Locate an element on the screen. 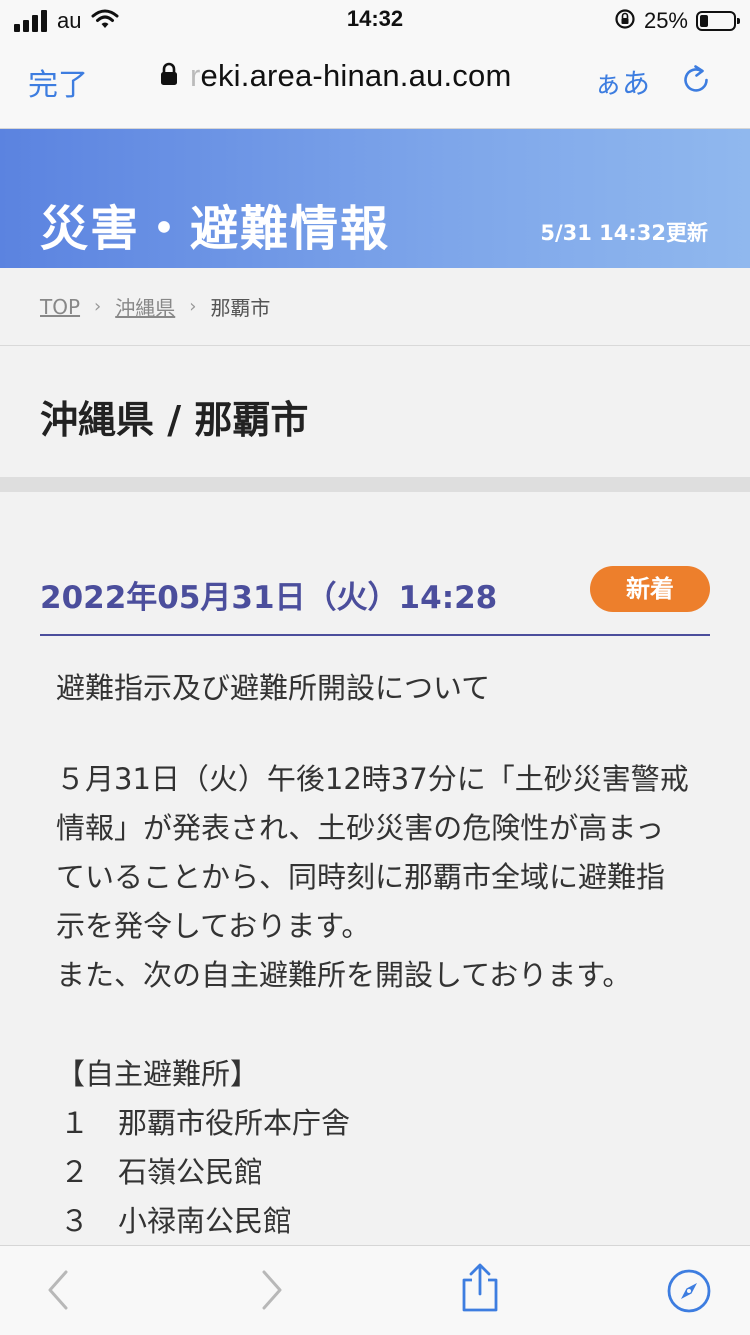 This screenshot has height=1335, width=750. breadcrumb-city: 那覇市 is located at coordinates (240, 308).